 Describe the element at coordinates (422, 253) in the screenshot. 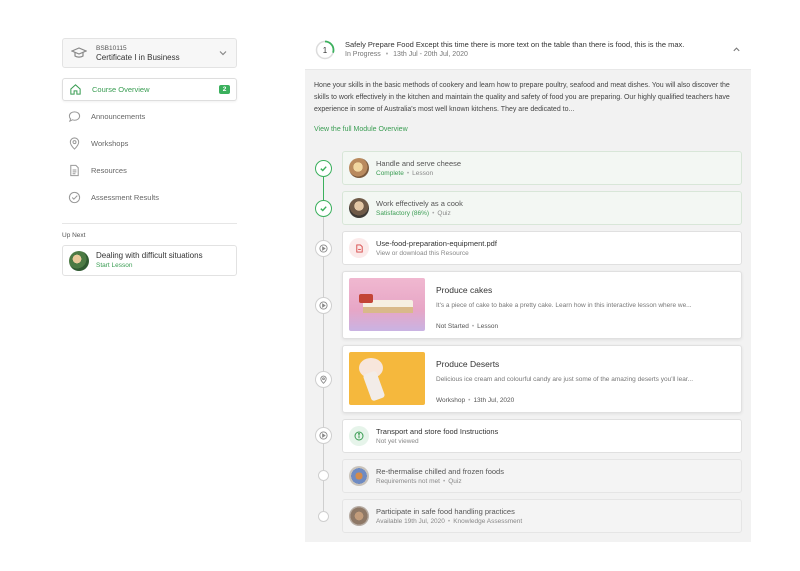

I see `item-subtitle: View or download this Resource` at that location.